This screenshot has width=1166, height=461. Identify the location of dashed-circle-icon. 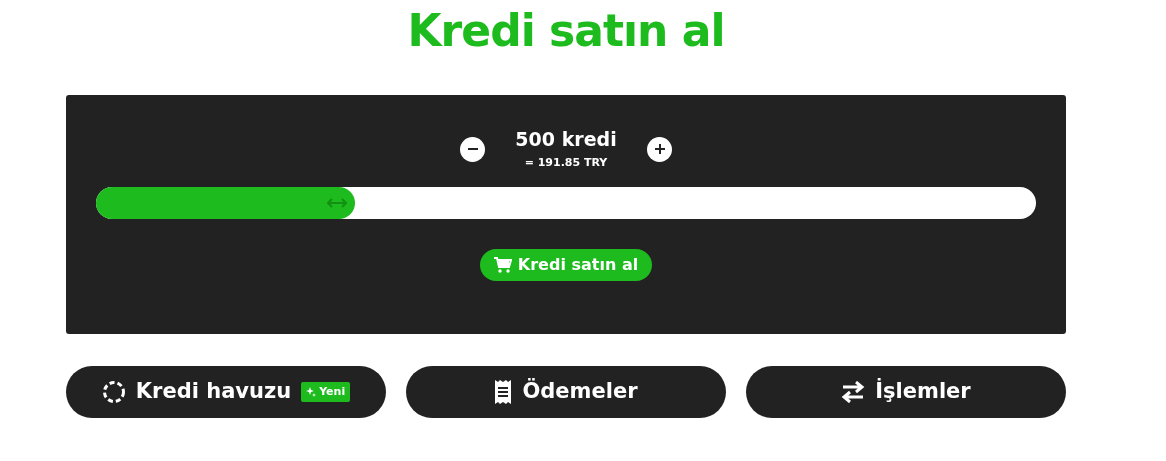
(113, 392).